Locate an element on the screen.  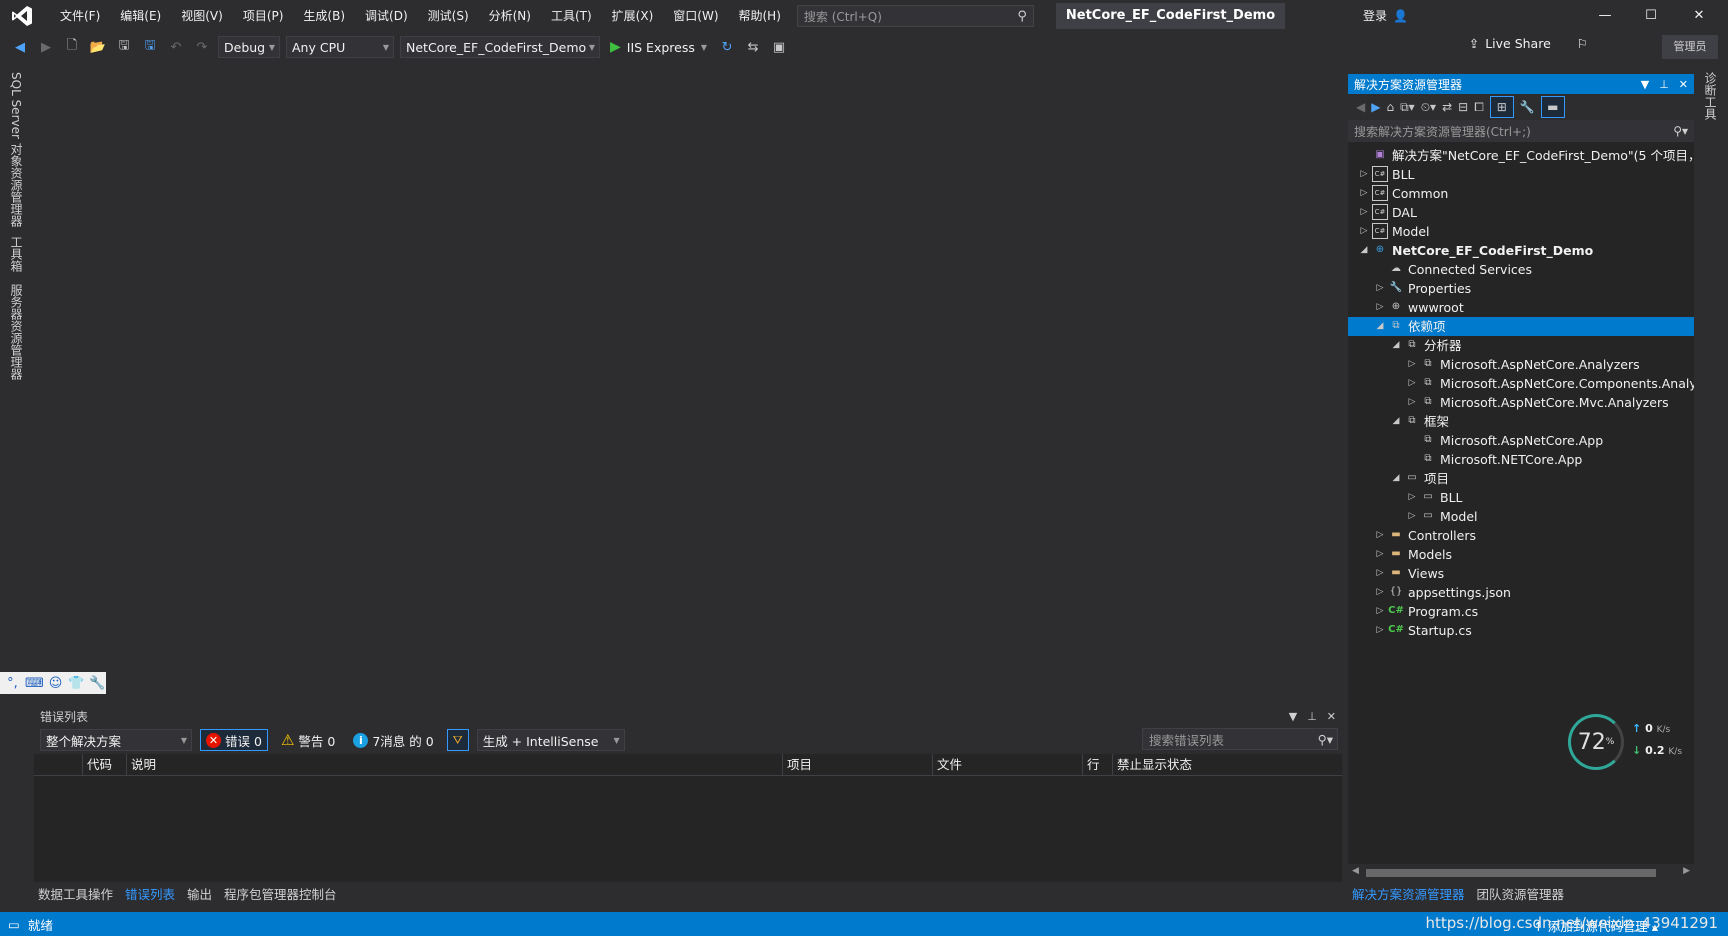
menu-build: 生成(B) is located at coordinates (324, 16).